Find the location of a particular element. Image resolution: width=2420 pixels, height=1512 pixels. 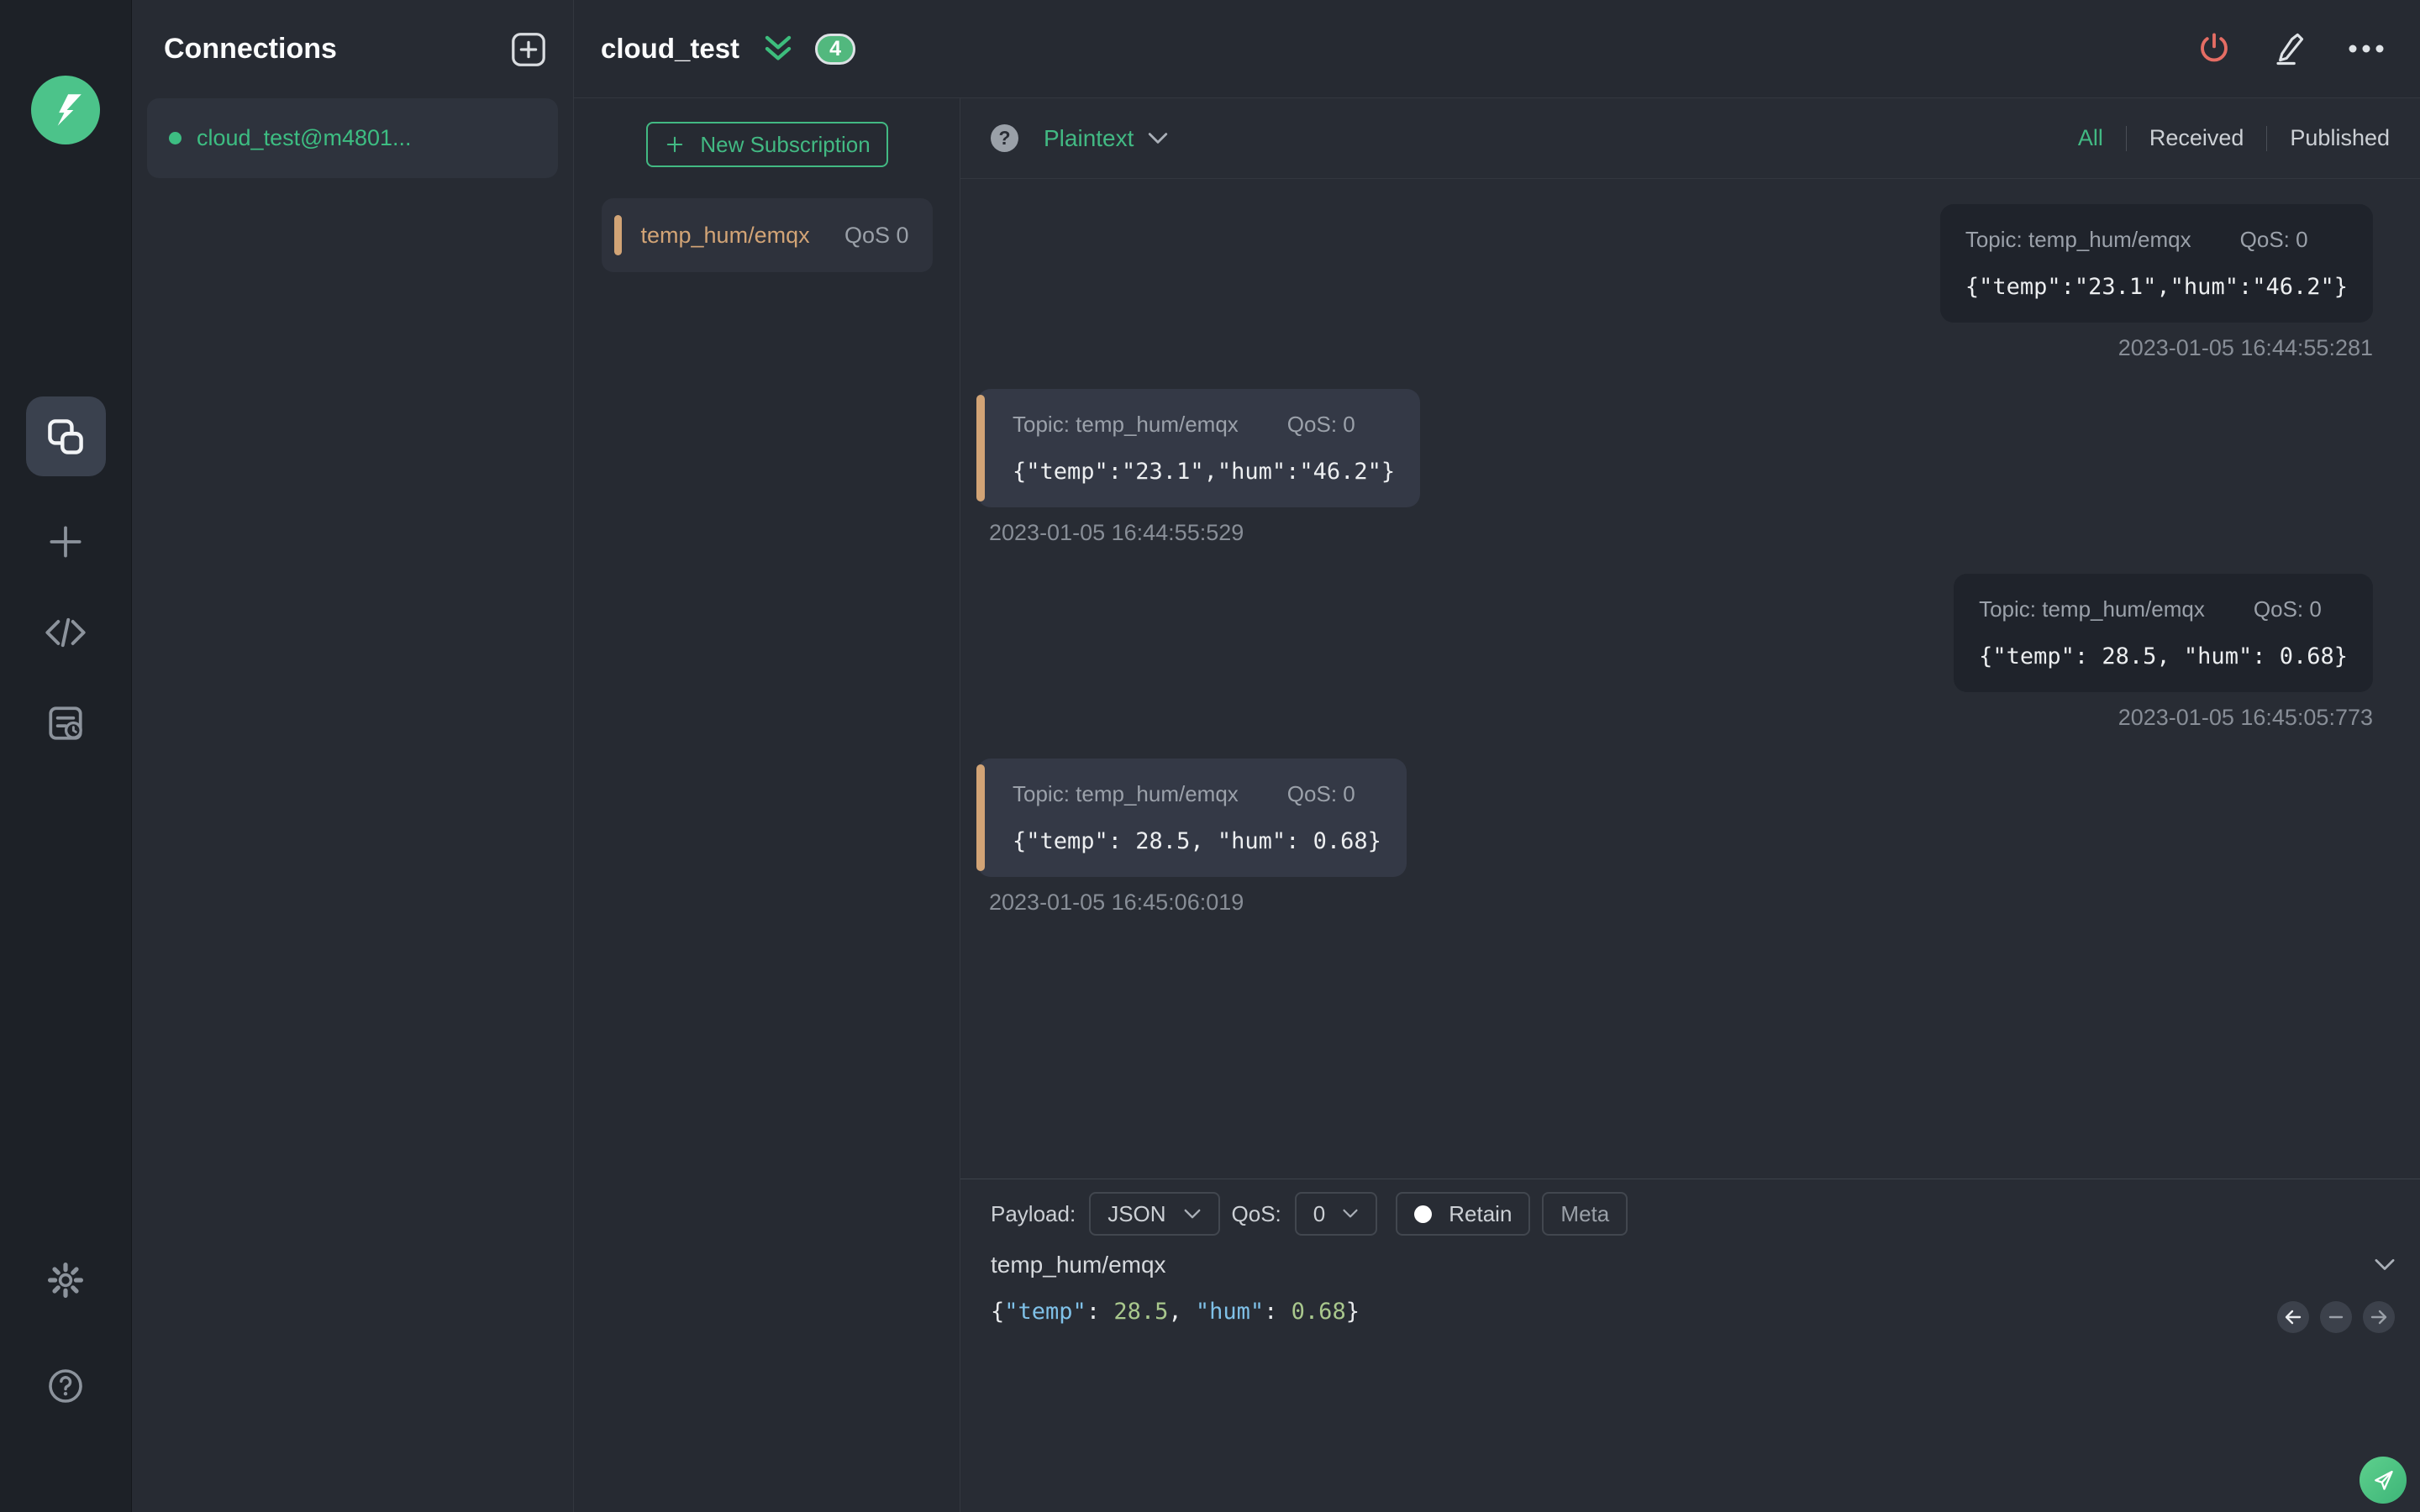

payload-format-select: JSON is located at coordinates (1154, 1214).